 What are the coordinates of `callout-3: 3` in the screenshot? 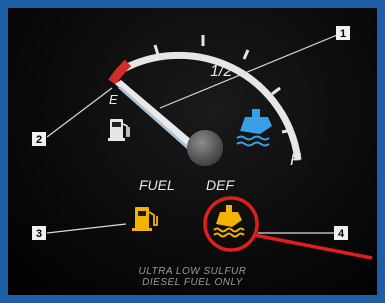 It's located at (39, 233).